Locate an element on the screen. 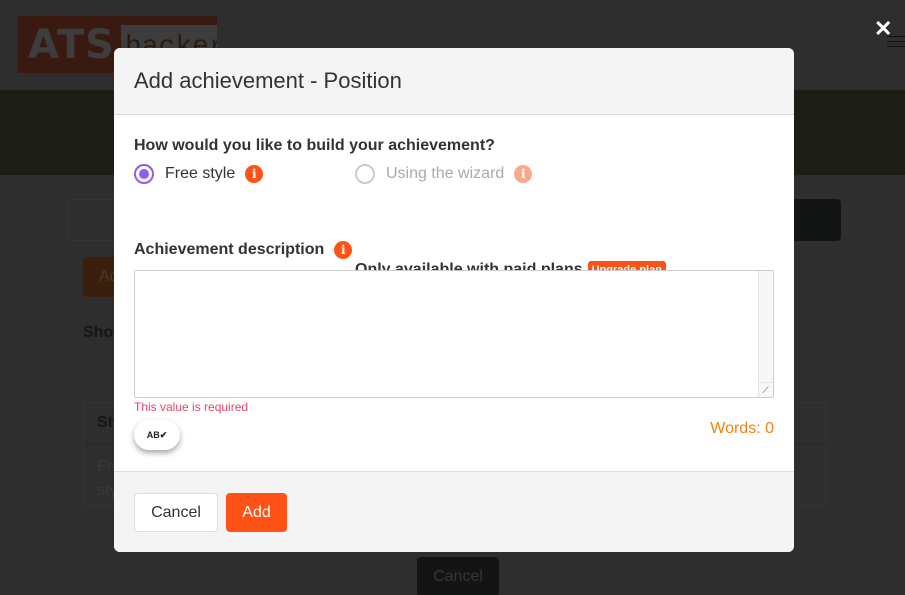 This screenshot has width=905, height=595. free-style-label: Free style is located at coordinates (200, 174).